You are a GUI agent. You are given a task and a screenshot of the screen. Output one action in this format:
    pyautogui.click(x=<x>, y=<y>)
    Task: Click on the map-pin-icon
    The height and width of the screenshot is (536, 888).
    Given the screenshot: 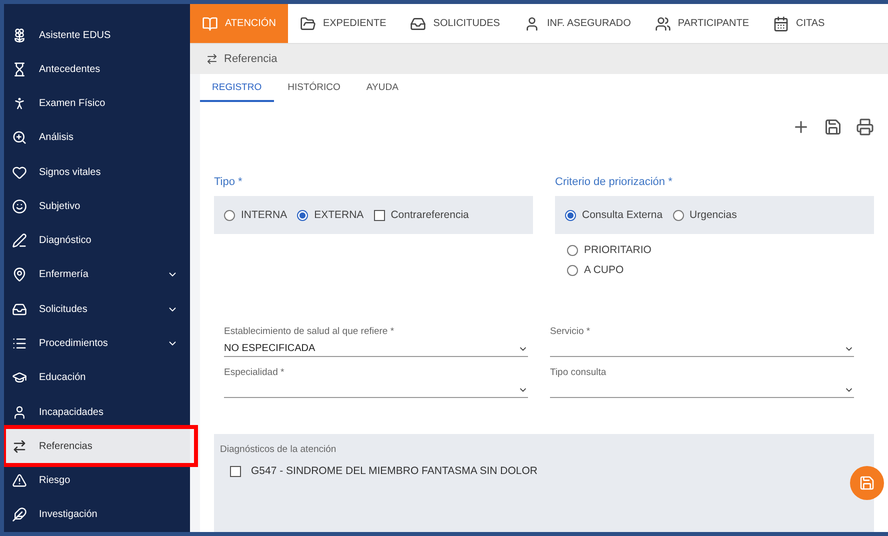 What is the action you would take?
    pyautogui.click(x=19, y=274)
    